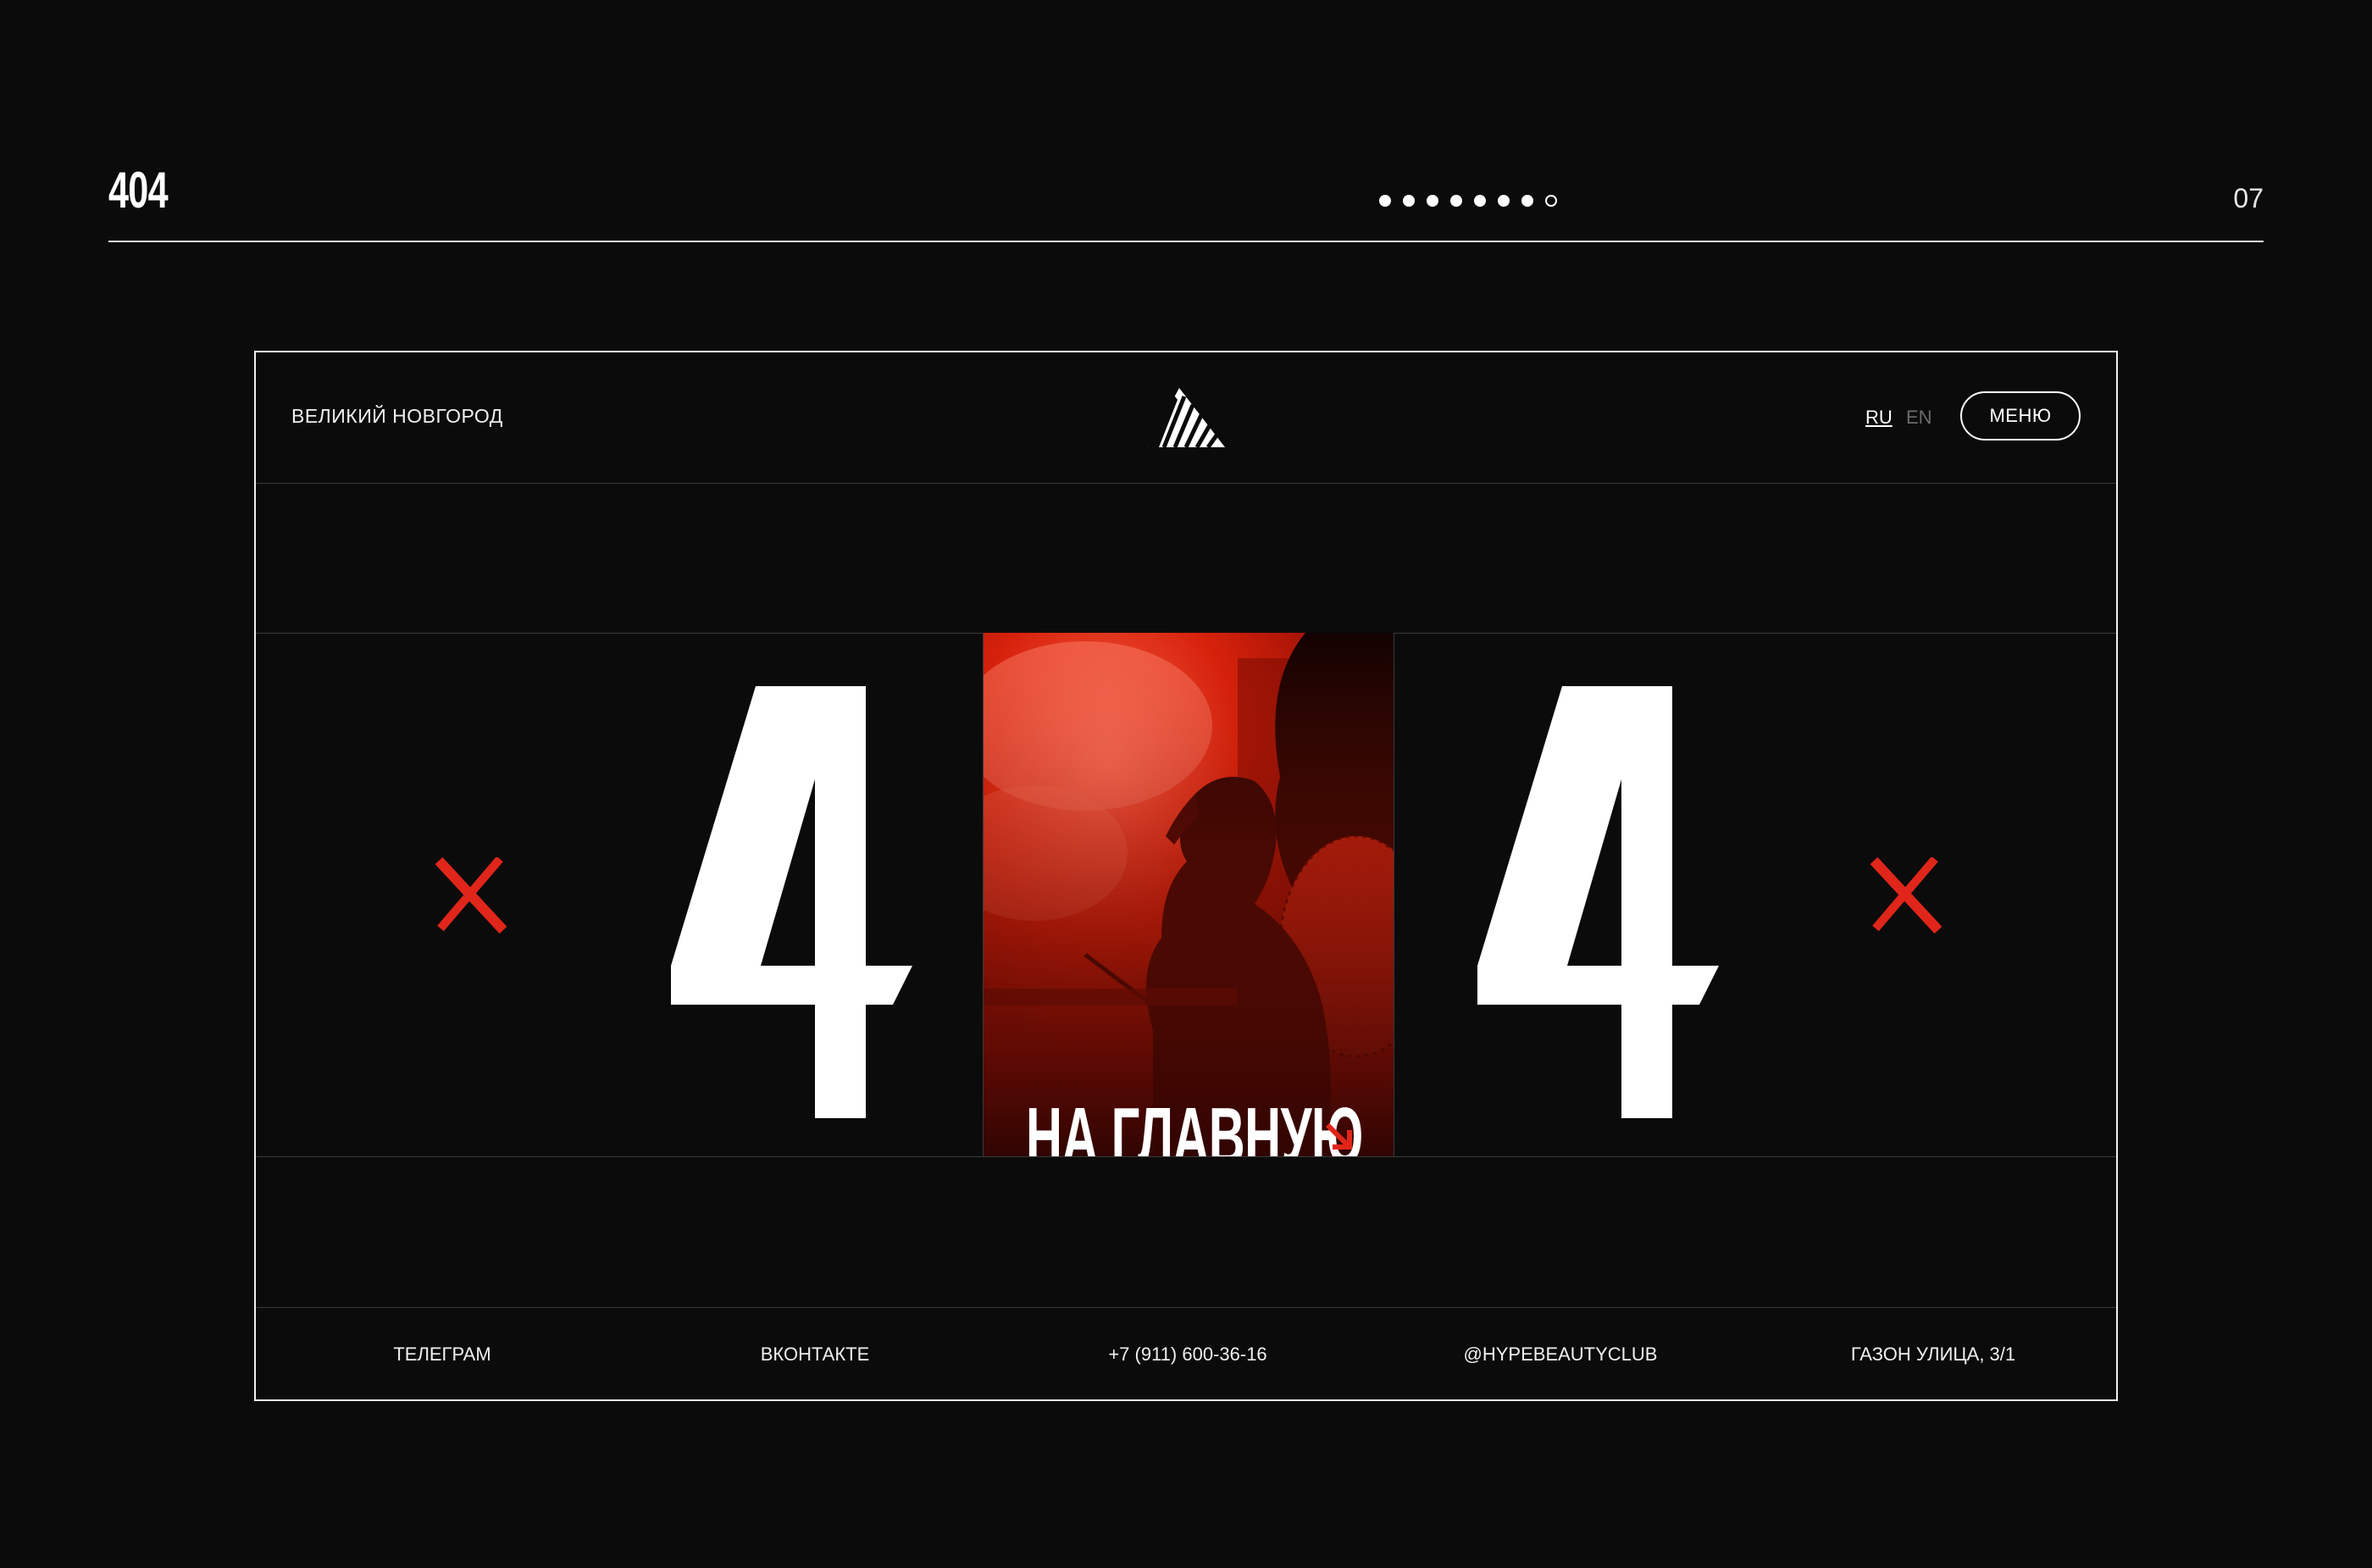  Describe the element at coordinates (1468, 201) in the screenshot. I see `slide-pager` at that location.